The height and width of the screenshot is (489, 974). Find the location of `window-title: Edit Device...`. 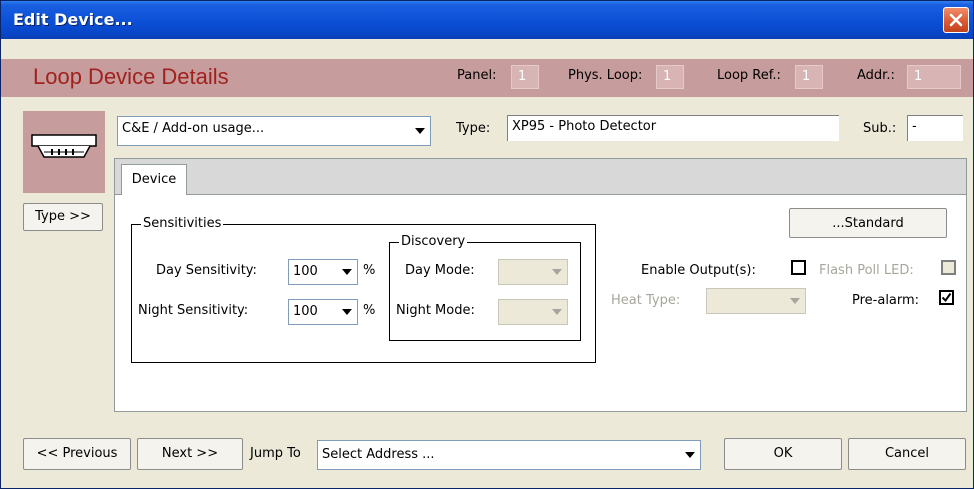

window-title: Edit Device... is located at coordinates (73, 19).